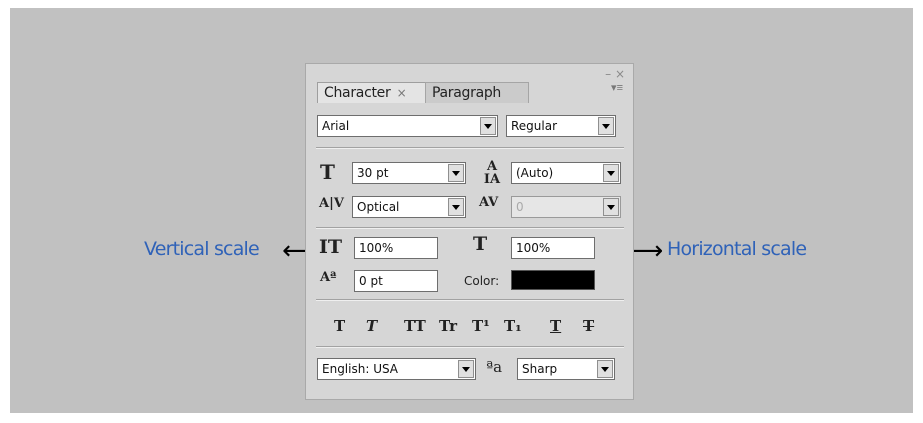 This screenshot has height=423, width=923. Describe the element at coordinates (553, 280) in the screenshot. I see `color-swatch` at that location.